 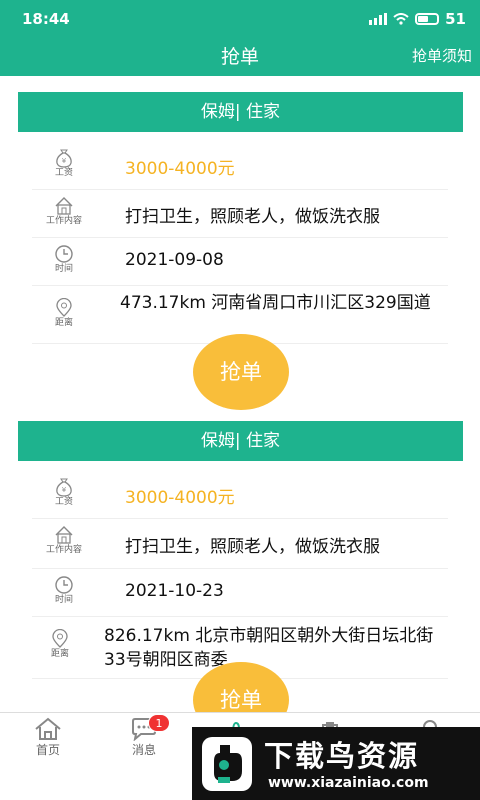 I want to click on status-bar: 18:44 51, so click(x=240, y=18).